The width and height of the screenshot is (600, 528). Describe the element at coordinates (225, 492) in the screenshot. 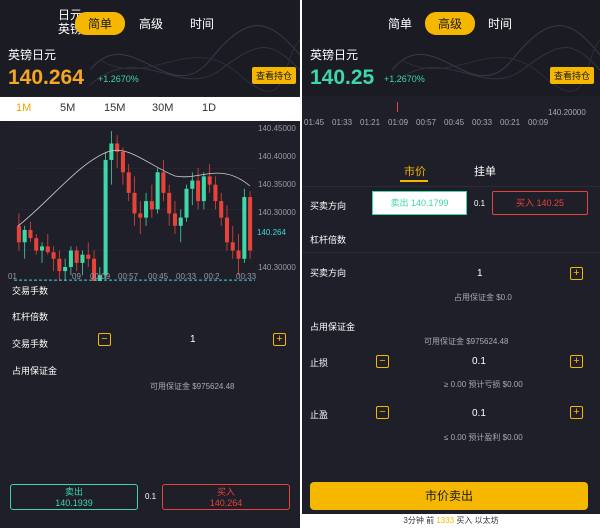

I see `buy-label: 买入` at that location.